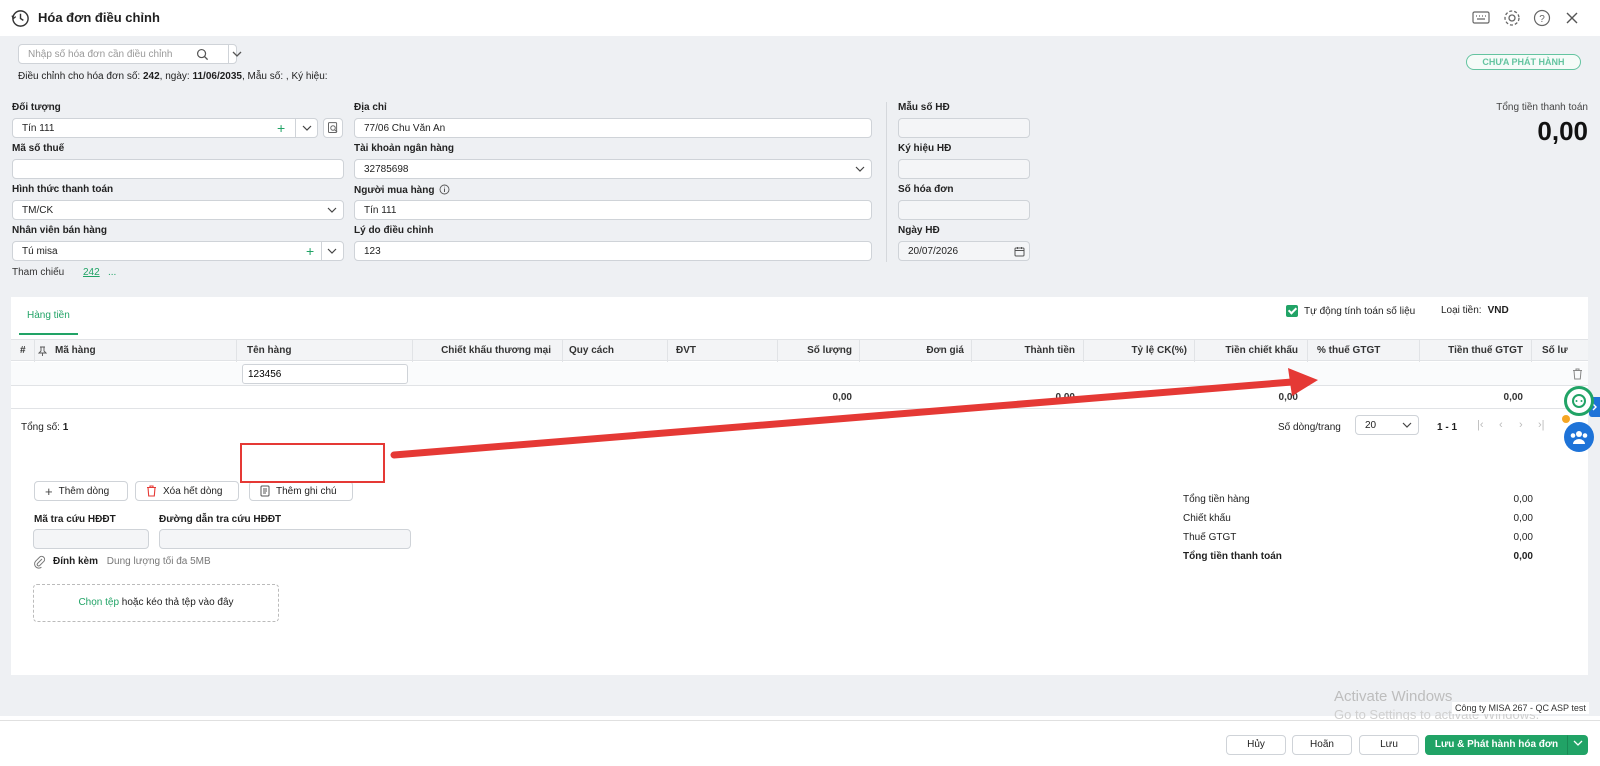 The width and height of the screenshot is (1600, 766). I want to click on info-icon, so click(444, 189).